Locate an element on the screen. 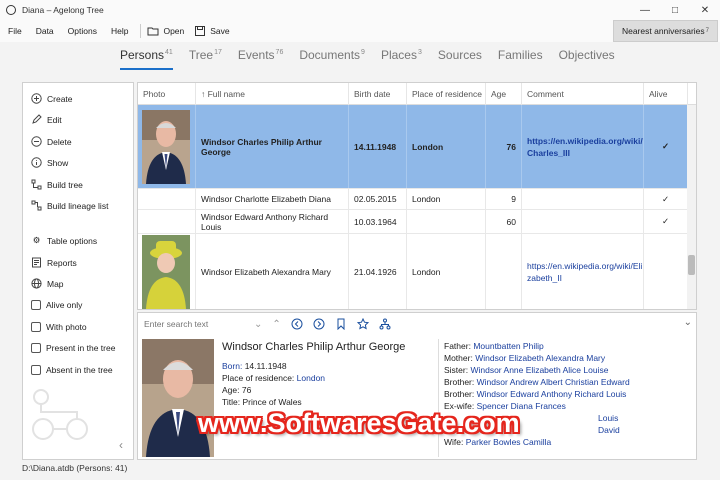 The image size is (720, 480). build-tree-button: Build tree is located at coordinates (57, 184).